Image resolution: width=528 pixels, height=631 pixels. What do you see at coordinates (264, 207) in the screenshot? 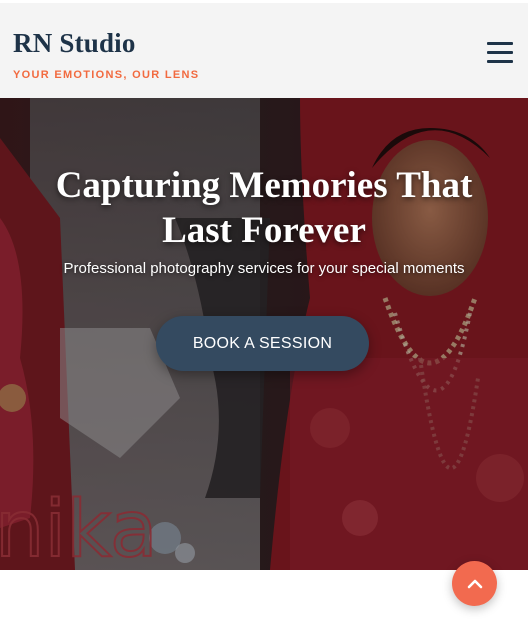
I see `hero-title: Capturing Memories That Last Forever` at bounding box center [264, 207].